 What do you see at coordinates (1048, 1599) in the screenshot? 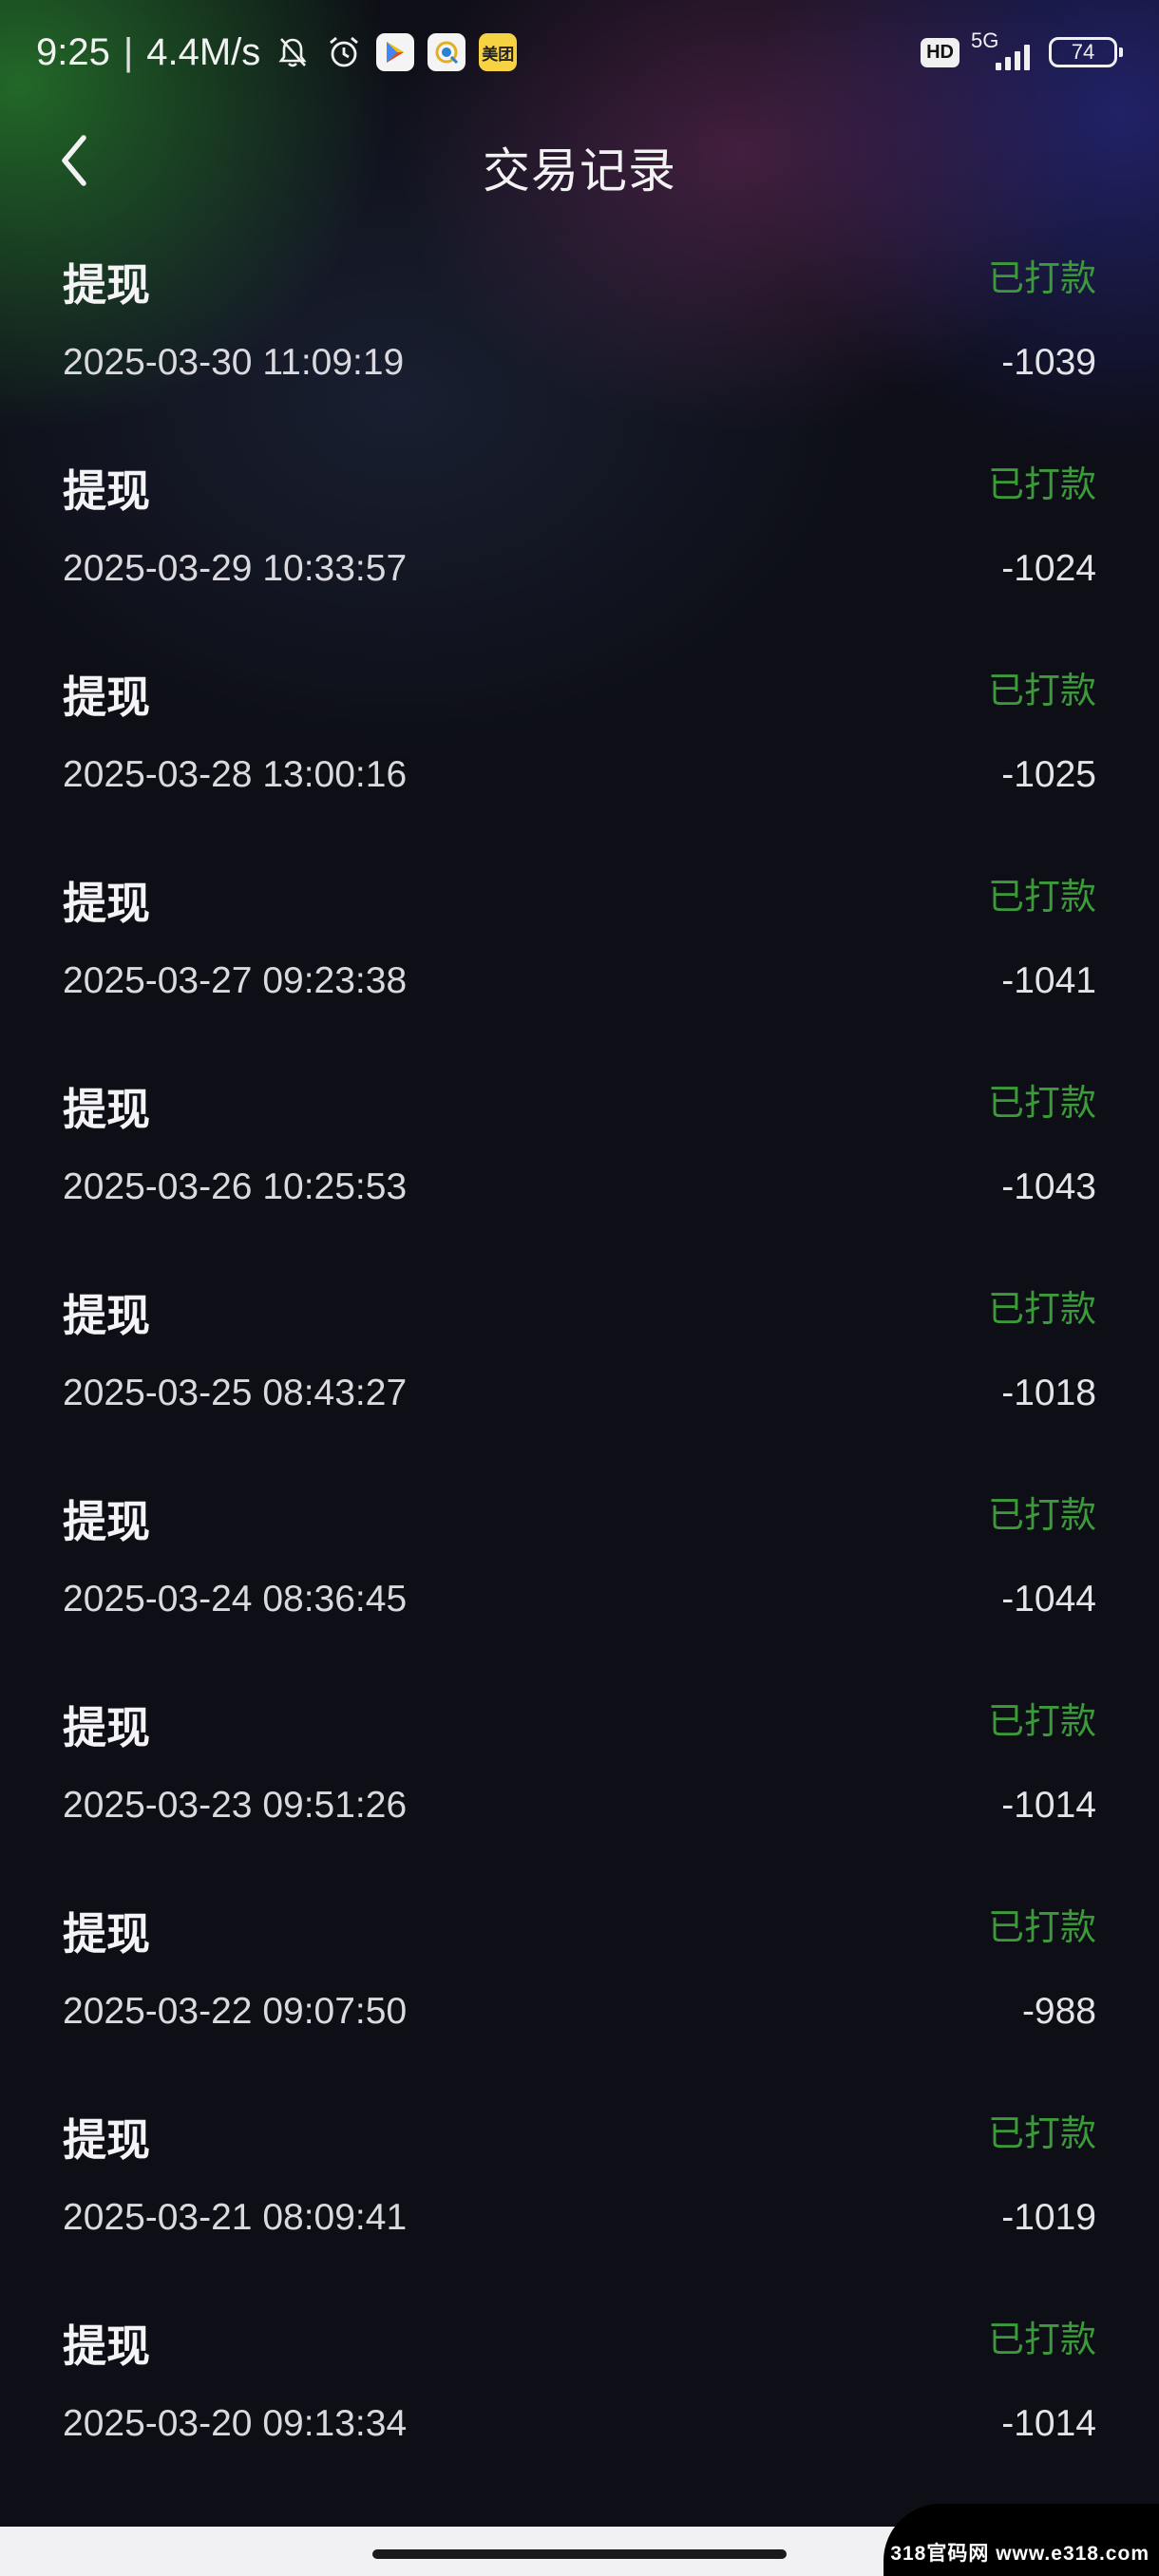
I see `transaction-amount: -1044` at bounding box center [1048, 1599].